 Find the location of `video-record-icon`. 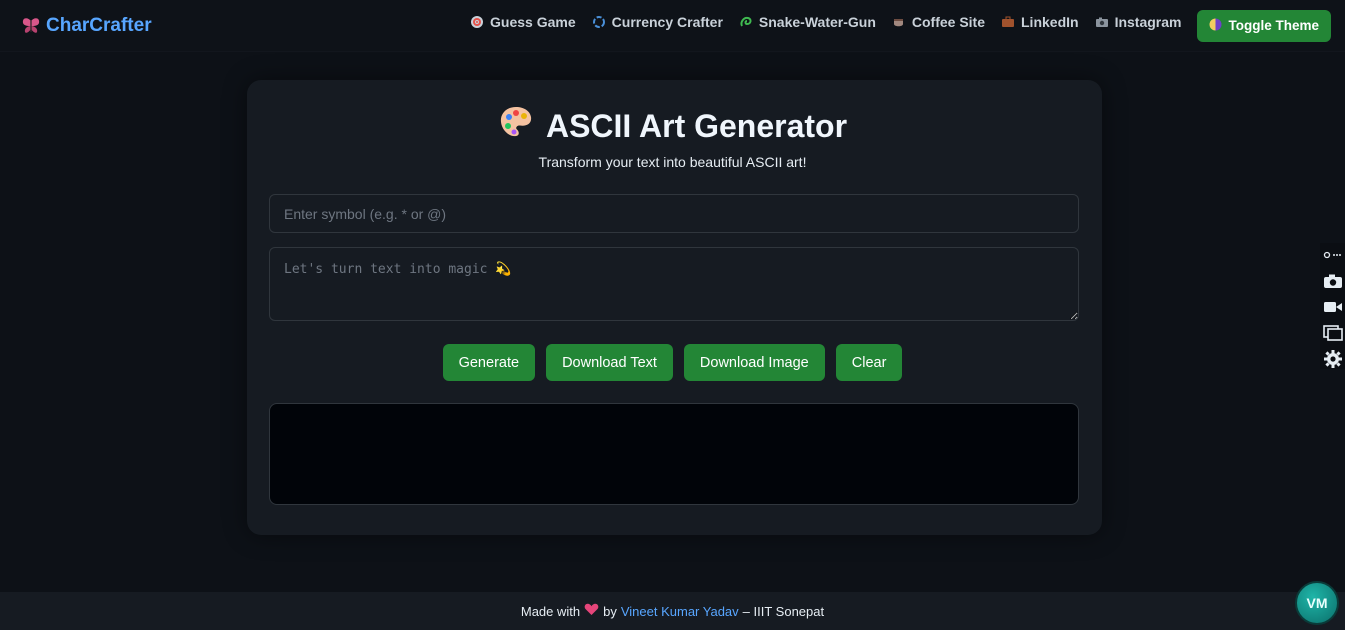

video-record-icon is located at coordinates (1333, 307).